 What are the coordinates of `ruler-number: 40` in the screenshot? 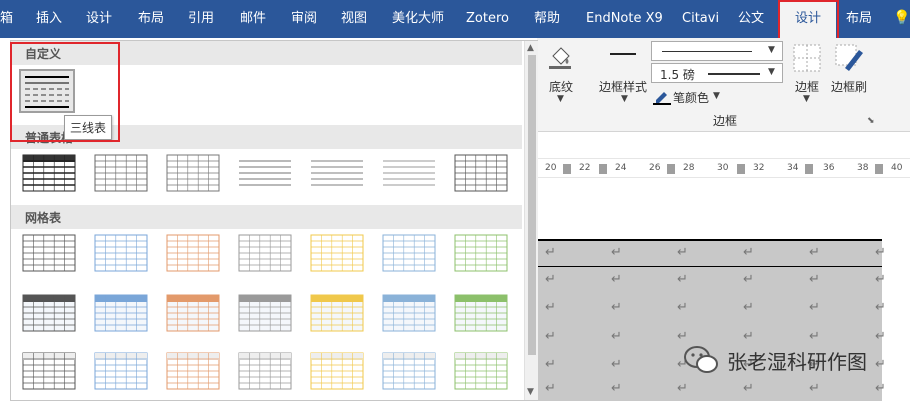 It's located at (897, 168).